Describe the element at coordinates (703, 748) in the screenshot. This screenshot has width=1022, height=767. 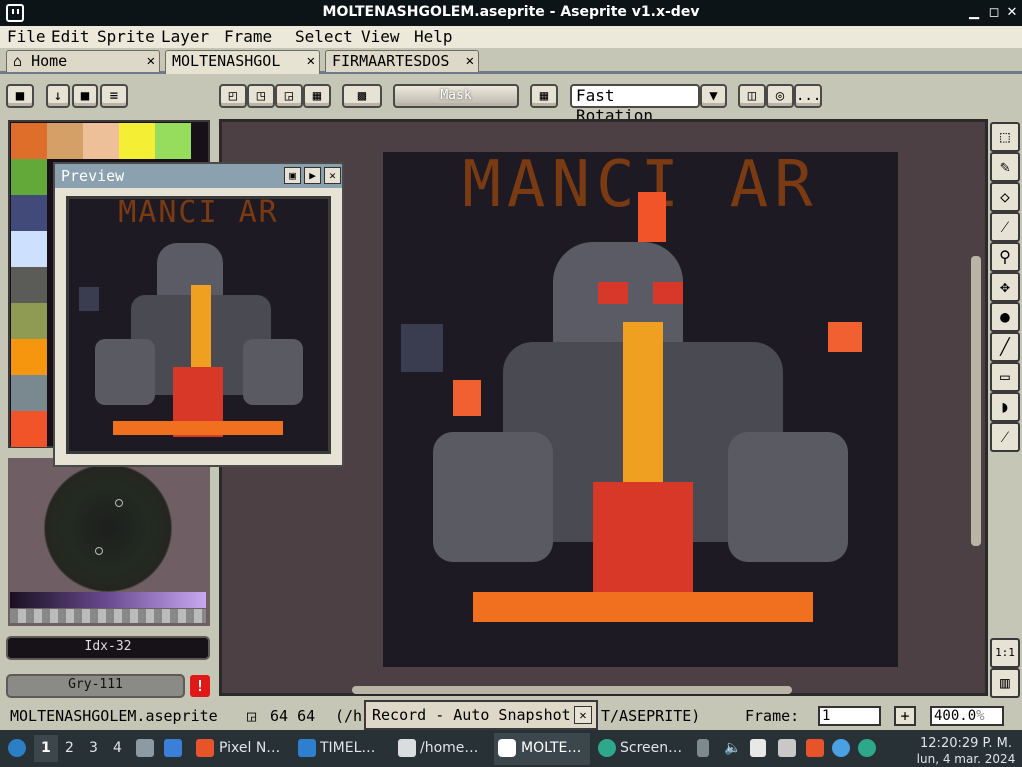
I see `battery-icon` at that location.